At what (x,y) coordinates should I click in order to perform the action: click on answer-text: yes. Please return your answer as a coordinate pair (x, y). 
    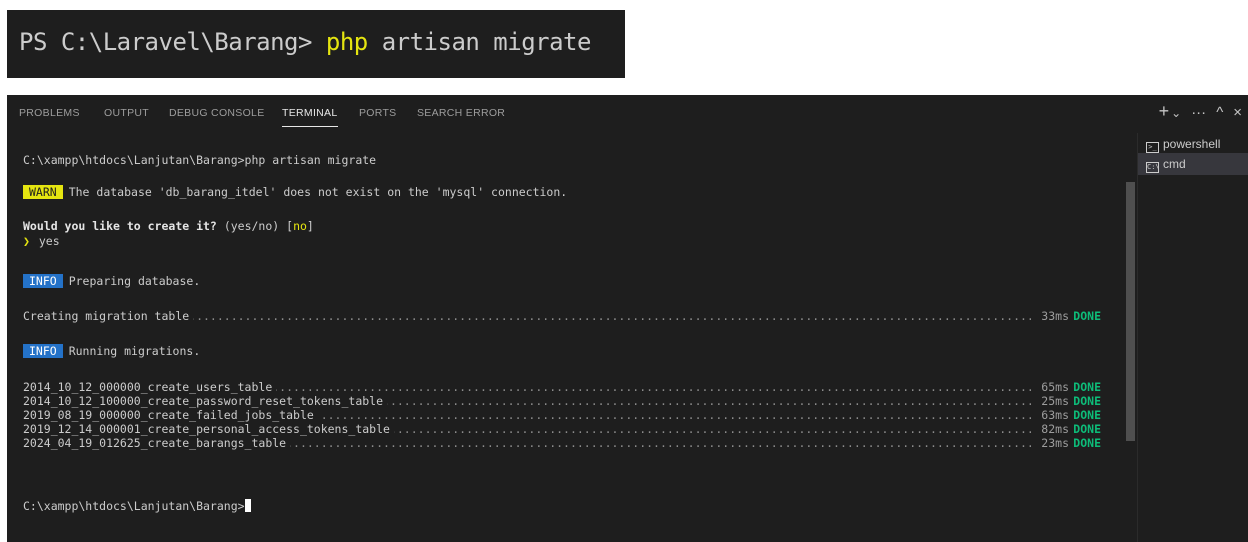
    Looking at the image, I should click on (49, 241).